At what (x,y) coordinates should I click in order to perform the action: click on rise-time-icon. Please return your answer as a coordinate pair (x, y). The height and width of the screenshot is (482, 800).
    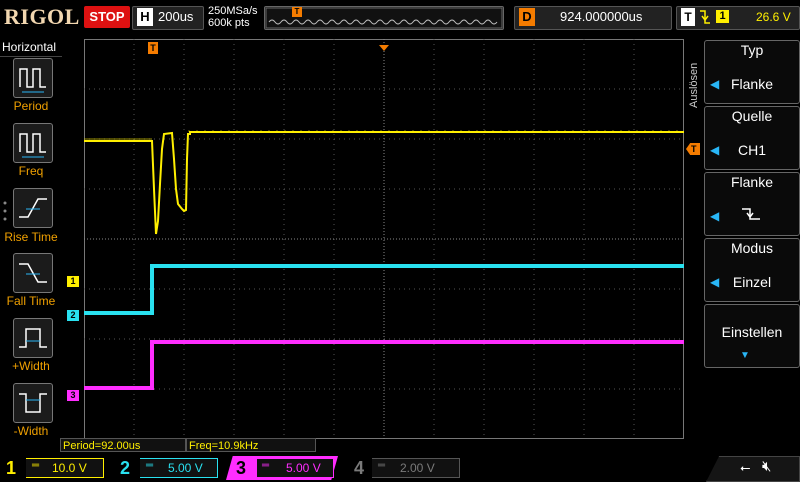
    Looking at the image, I should click on (33, 208).